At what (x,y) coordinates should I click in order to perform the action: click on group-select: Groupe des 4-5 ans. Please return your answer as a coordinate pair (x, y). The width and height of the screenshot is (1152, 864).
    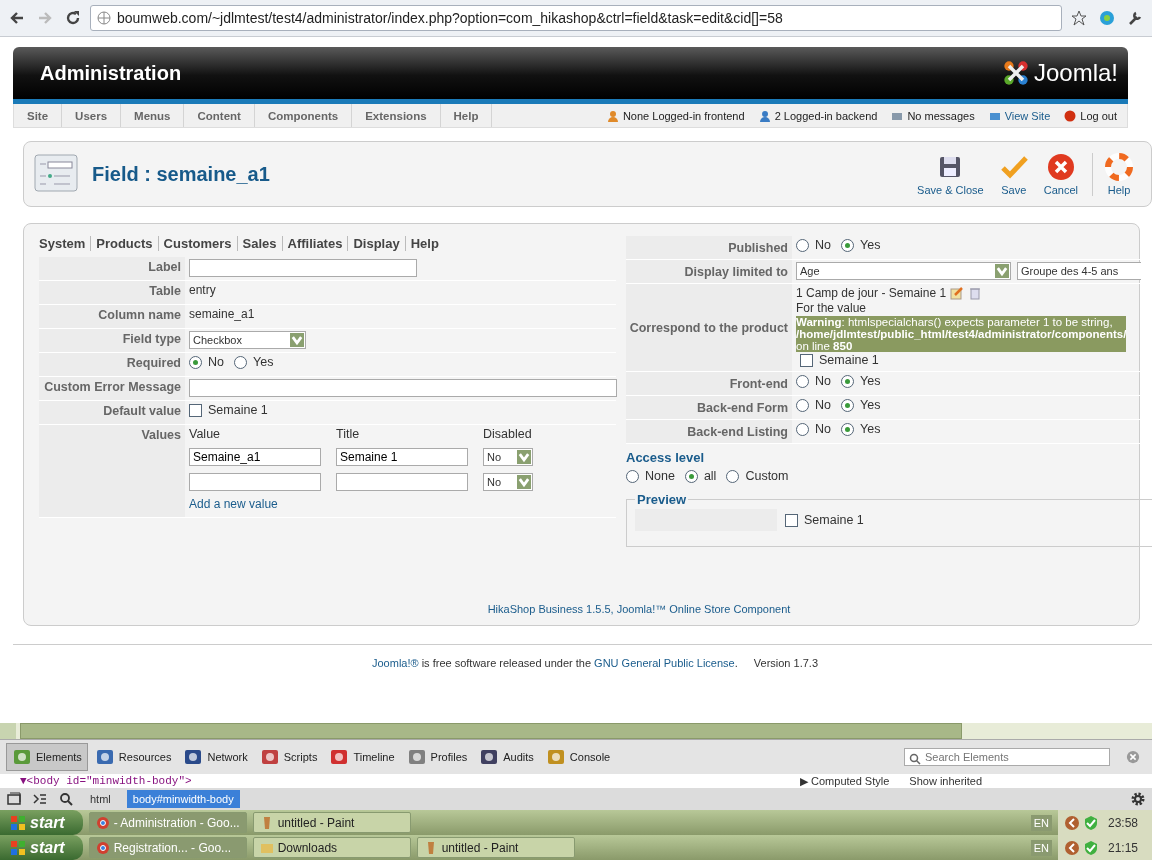
    Looking at the image, I should click on (1079, 271).